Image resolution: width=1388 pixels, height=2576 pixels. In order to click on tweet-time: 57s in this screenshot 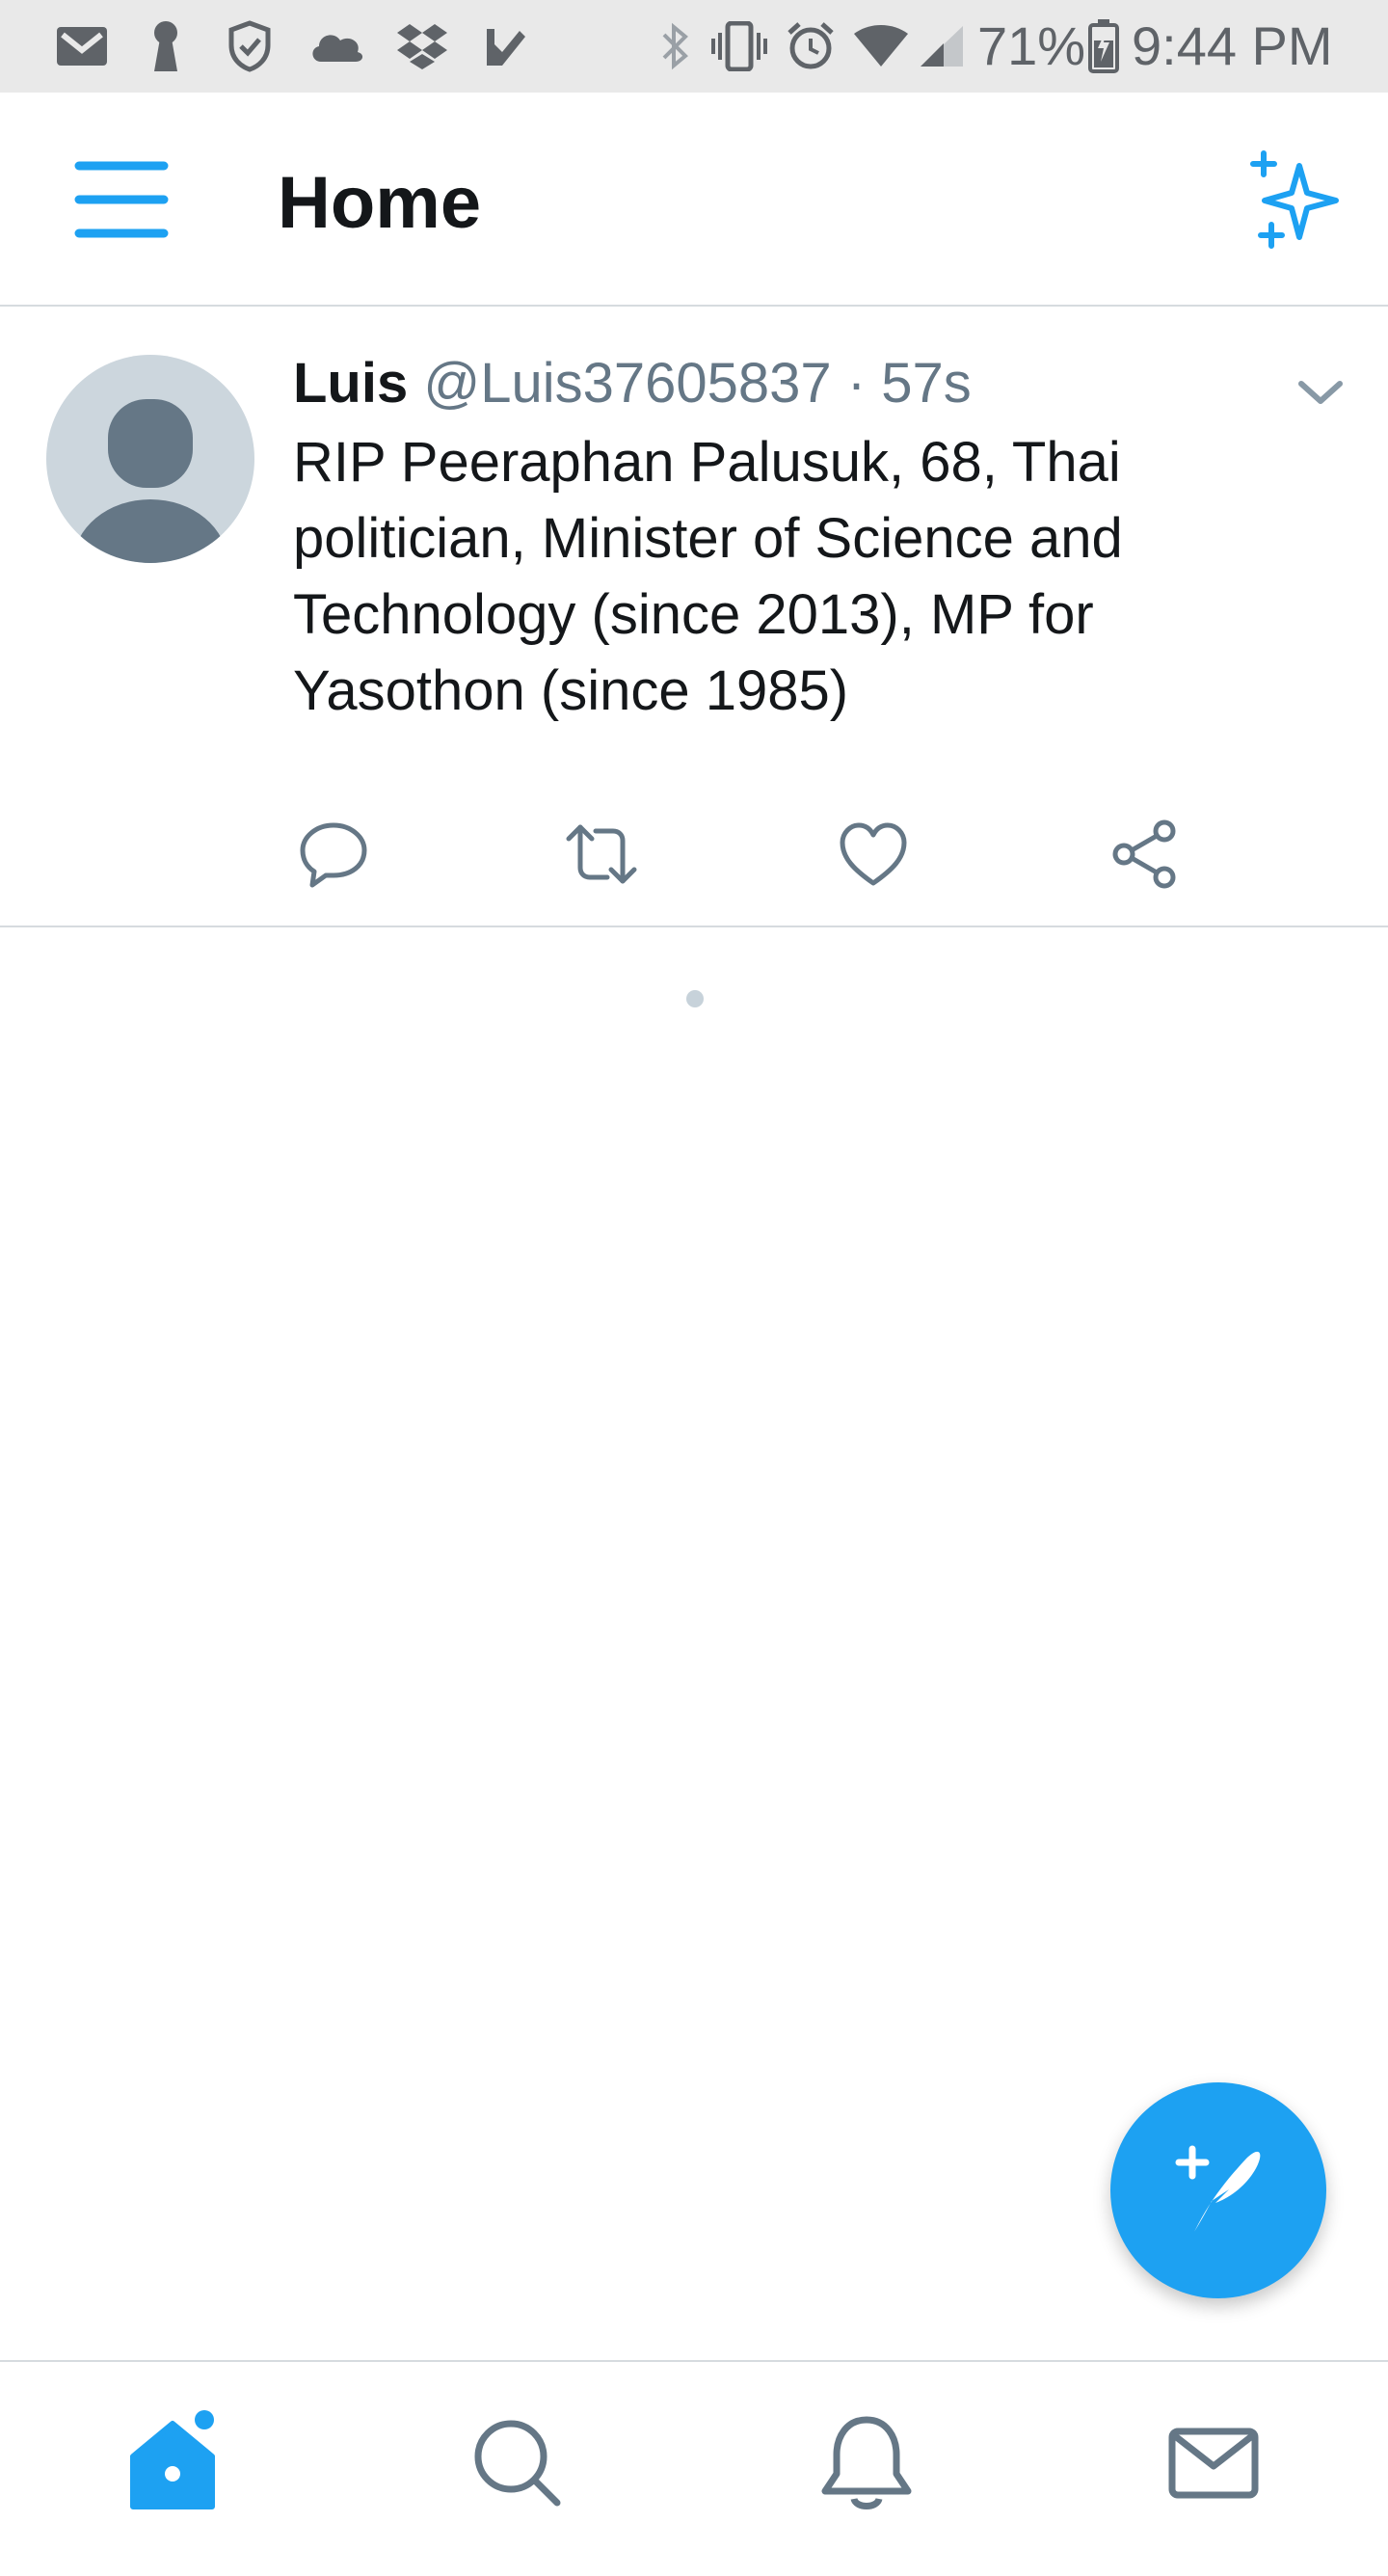, I will do `click(927, 383)`.